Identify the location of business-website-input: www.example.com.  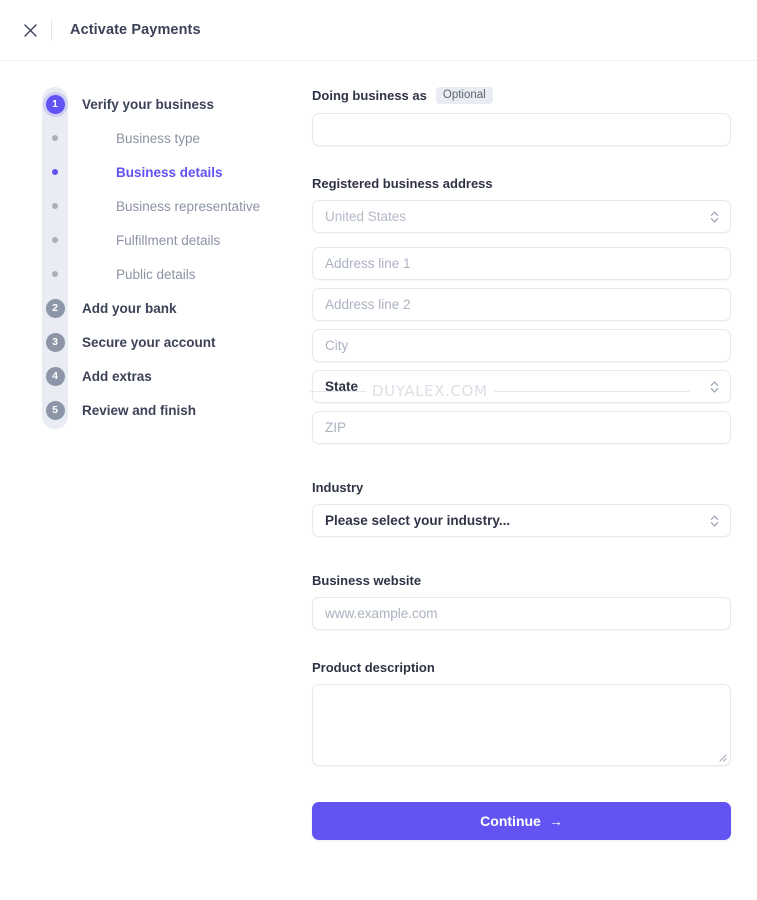
(521, 613).